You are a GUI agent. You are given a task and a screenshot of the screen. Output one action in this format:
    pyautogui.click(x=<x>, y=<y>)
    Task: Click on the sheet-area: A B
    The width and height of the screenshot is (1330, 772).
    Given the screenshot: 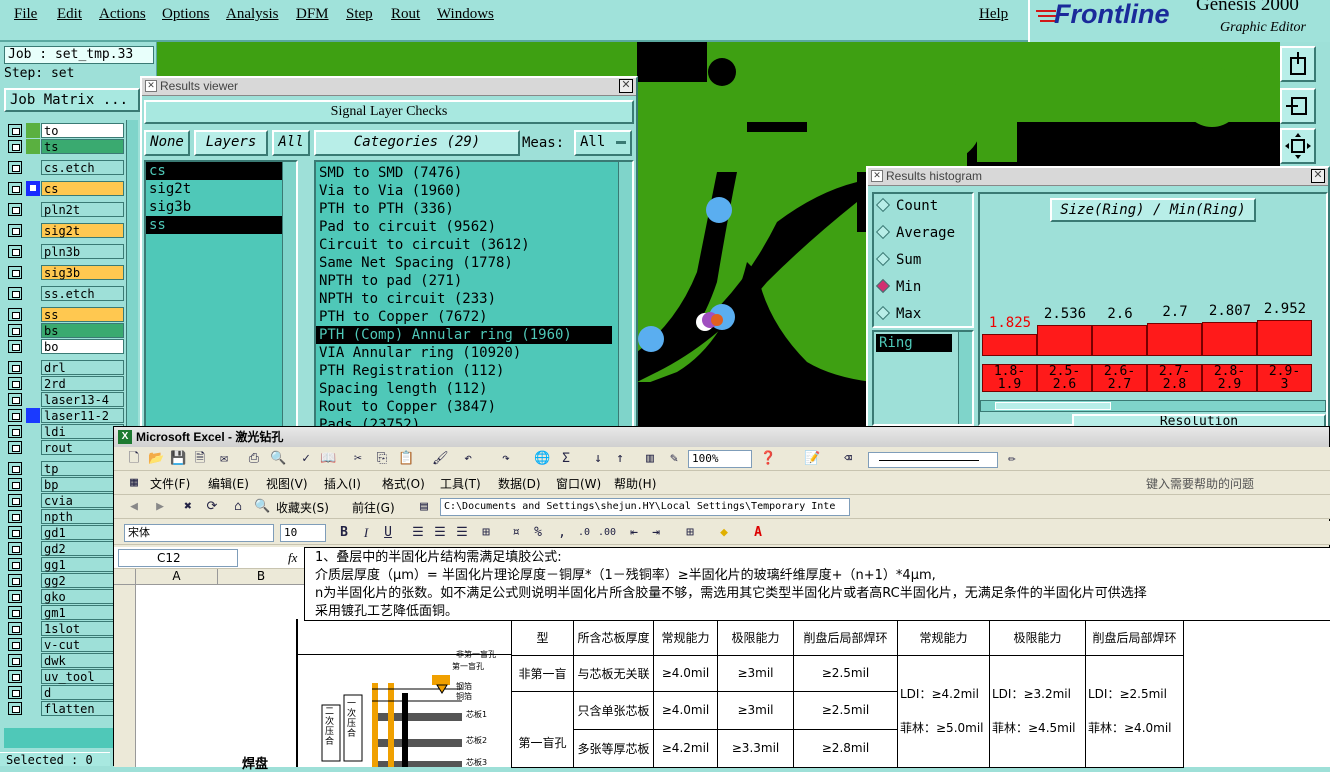 What is the action you would take?
    pyautogui.click(x=209, y=668)
    